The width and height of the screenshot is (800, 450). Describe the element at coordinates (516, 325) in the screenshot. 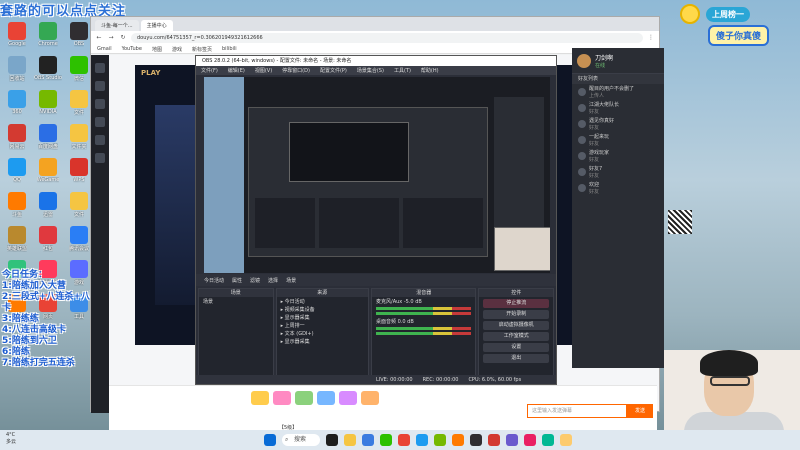

I see `obs-control-button: 启动虚拟摄像机` at that location.